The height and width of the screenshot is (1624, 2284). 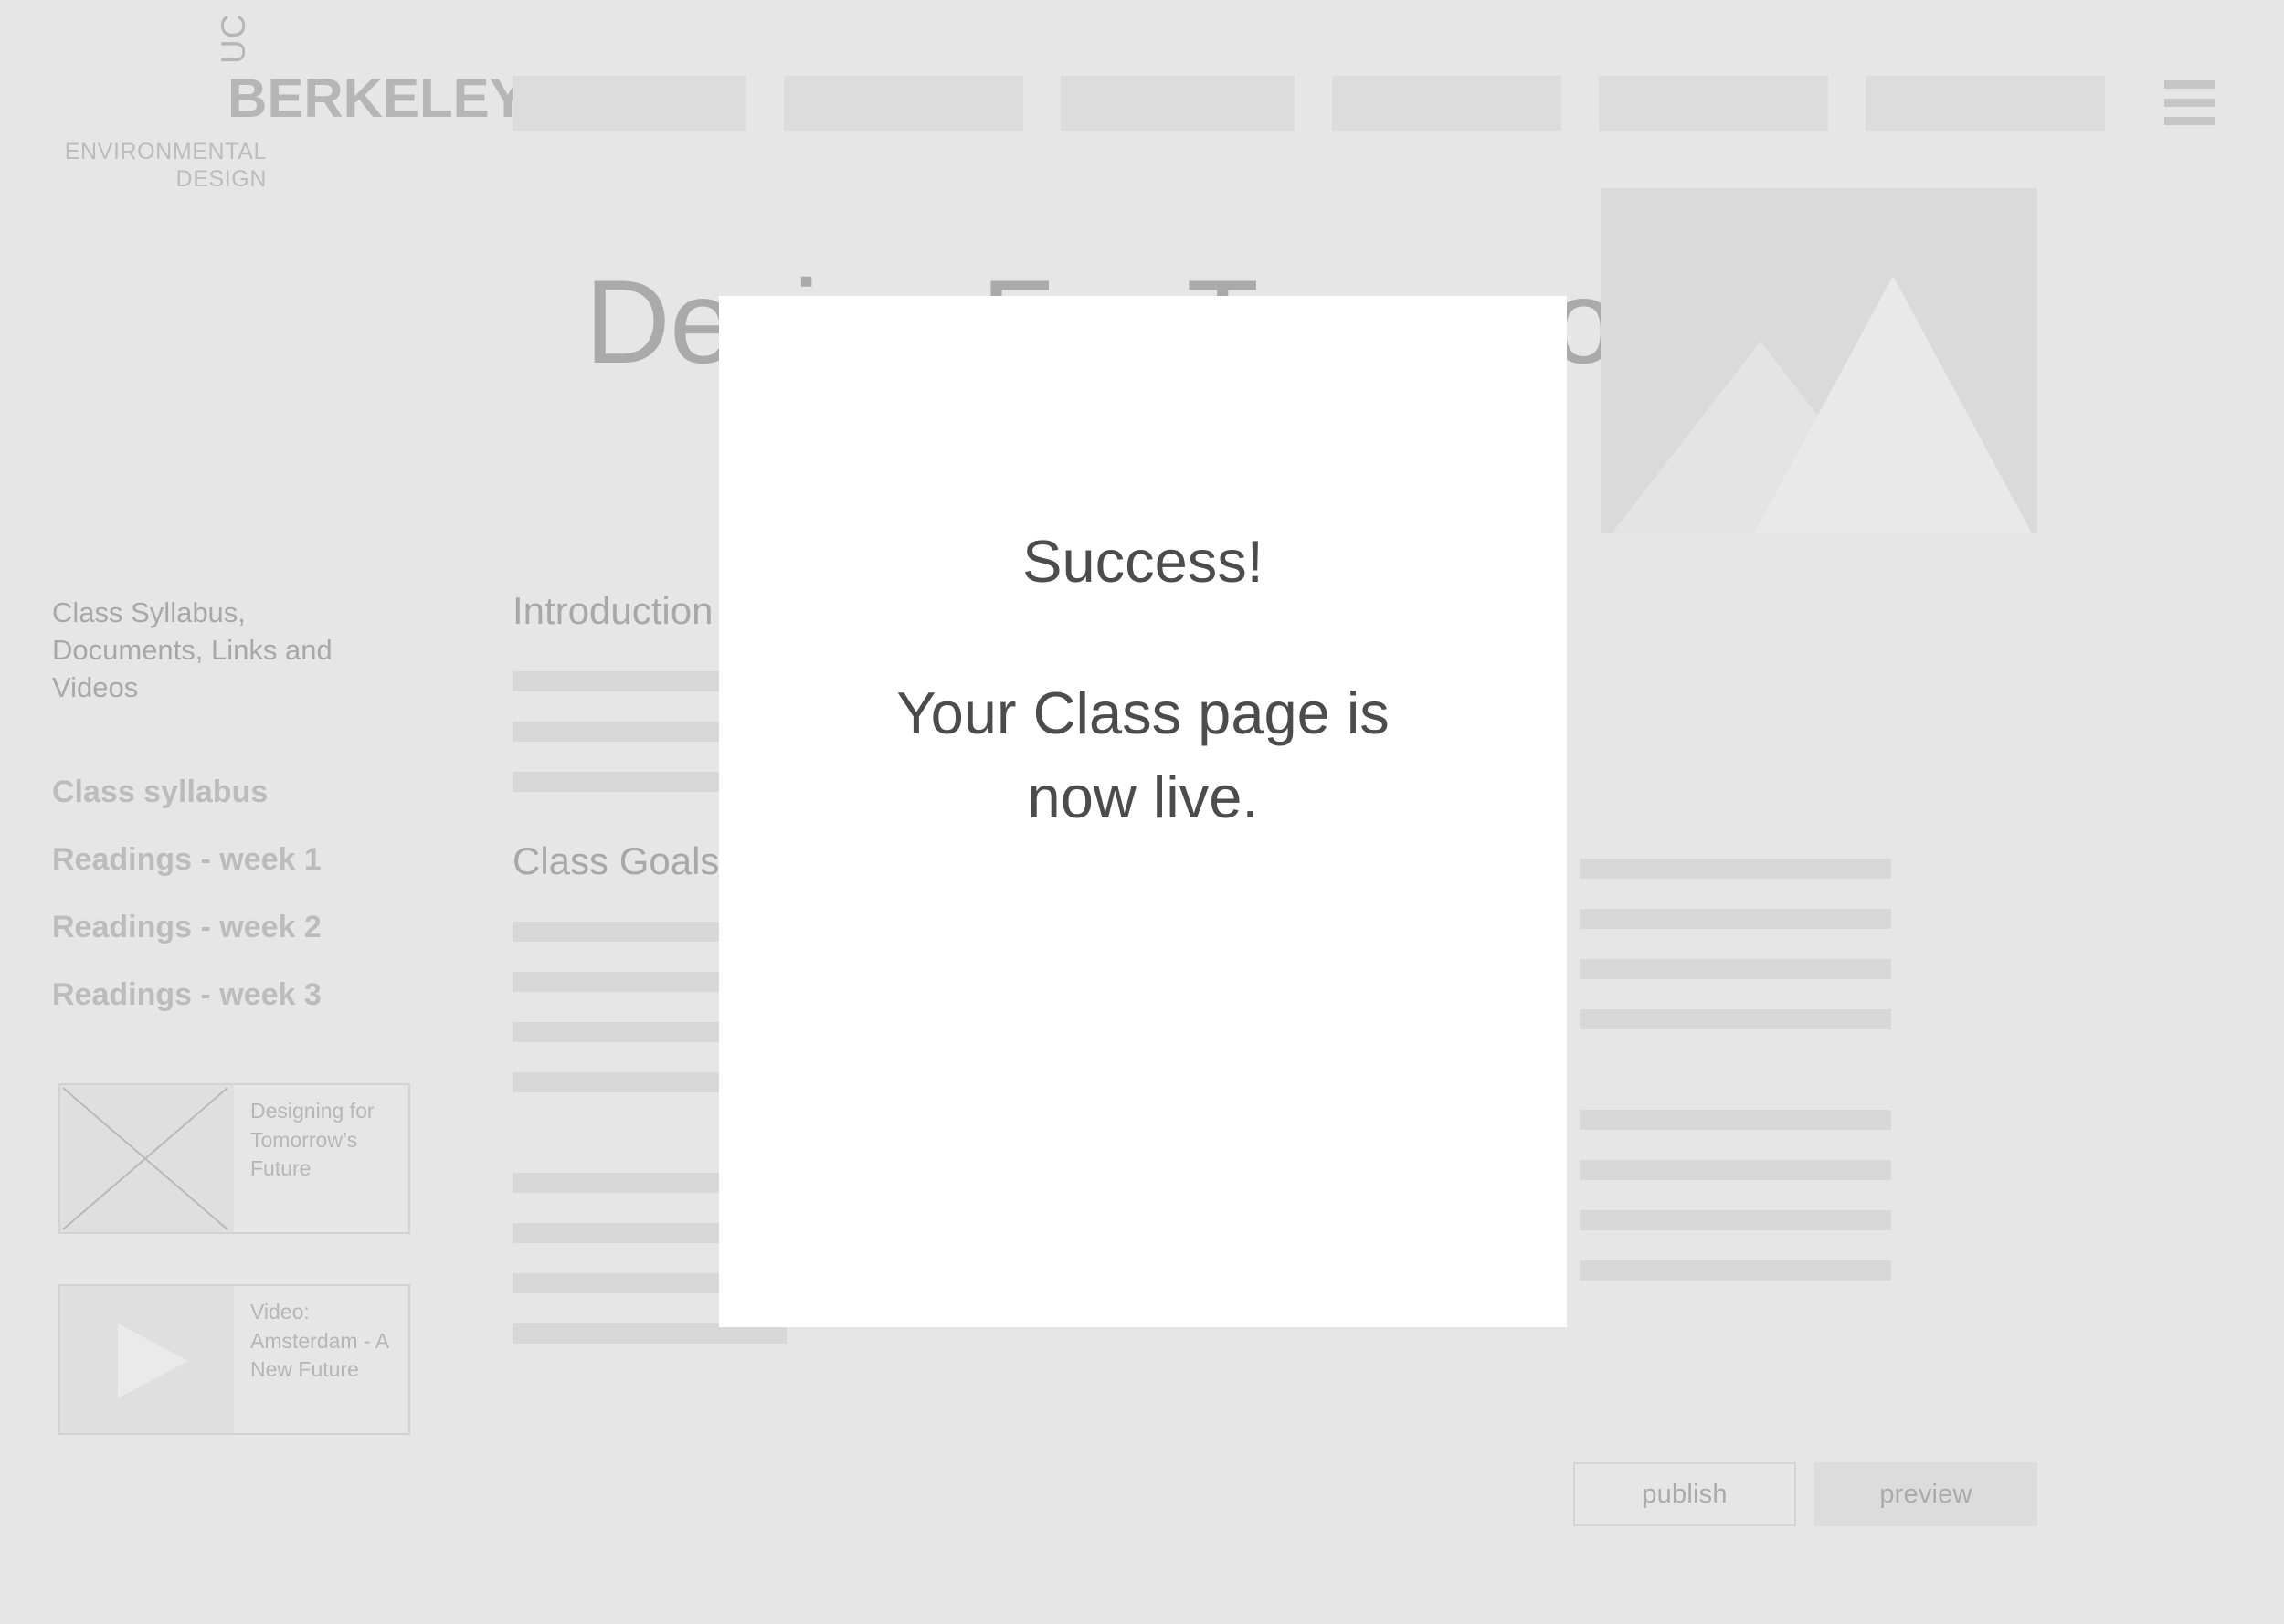 I want to click on sidebar-item-readings-week-1: Readings - week 1, so click(x=244, y=859).